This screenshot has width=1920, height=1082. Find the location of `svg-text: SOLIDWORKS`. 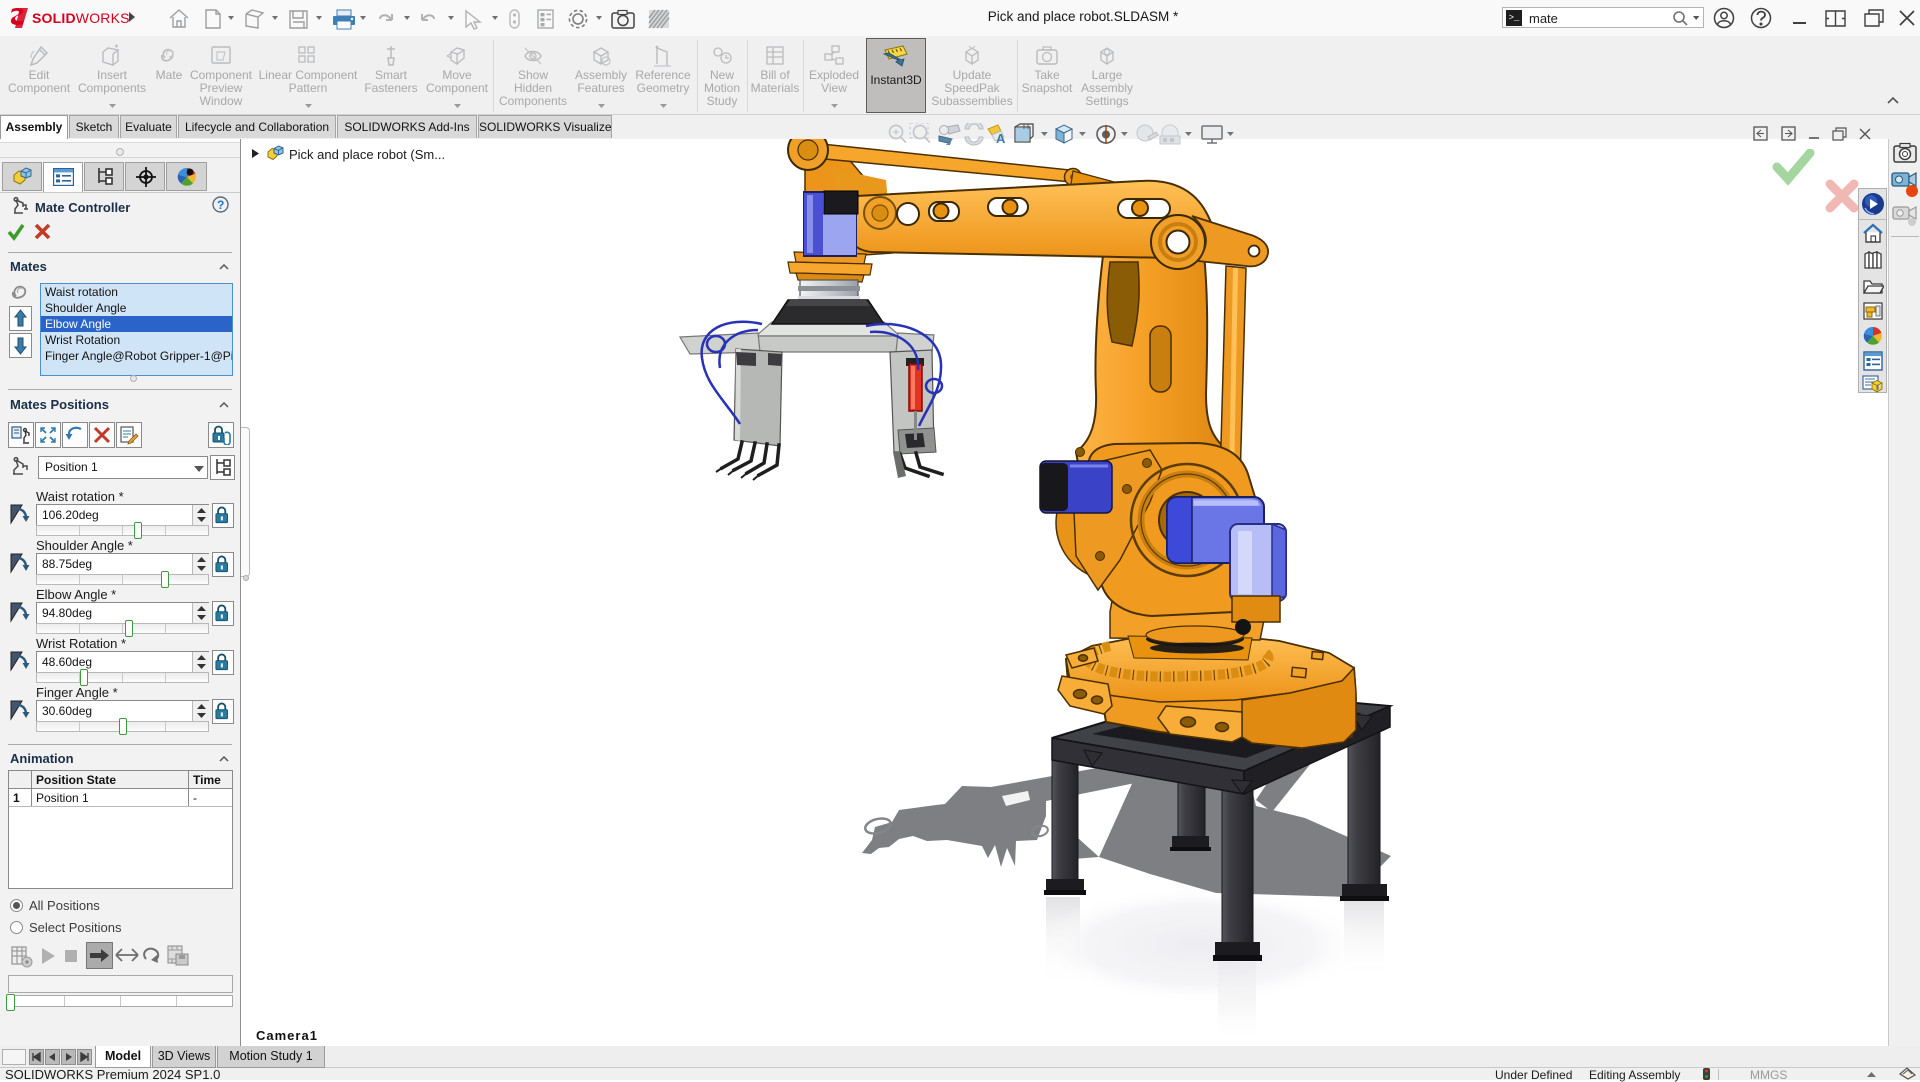

svg-text: SOLIDWORKS is located at coordinates (81, 18).